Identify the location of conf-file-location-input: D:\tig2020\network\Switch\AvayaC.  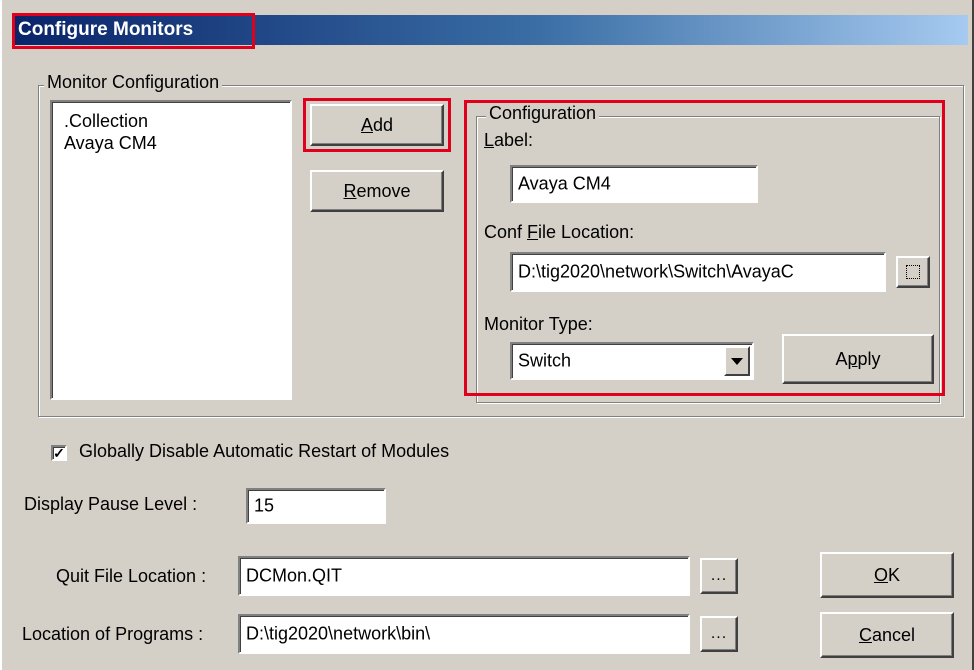
(698, 272).